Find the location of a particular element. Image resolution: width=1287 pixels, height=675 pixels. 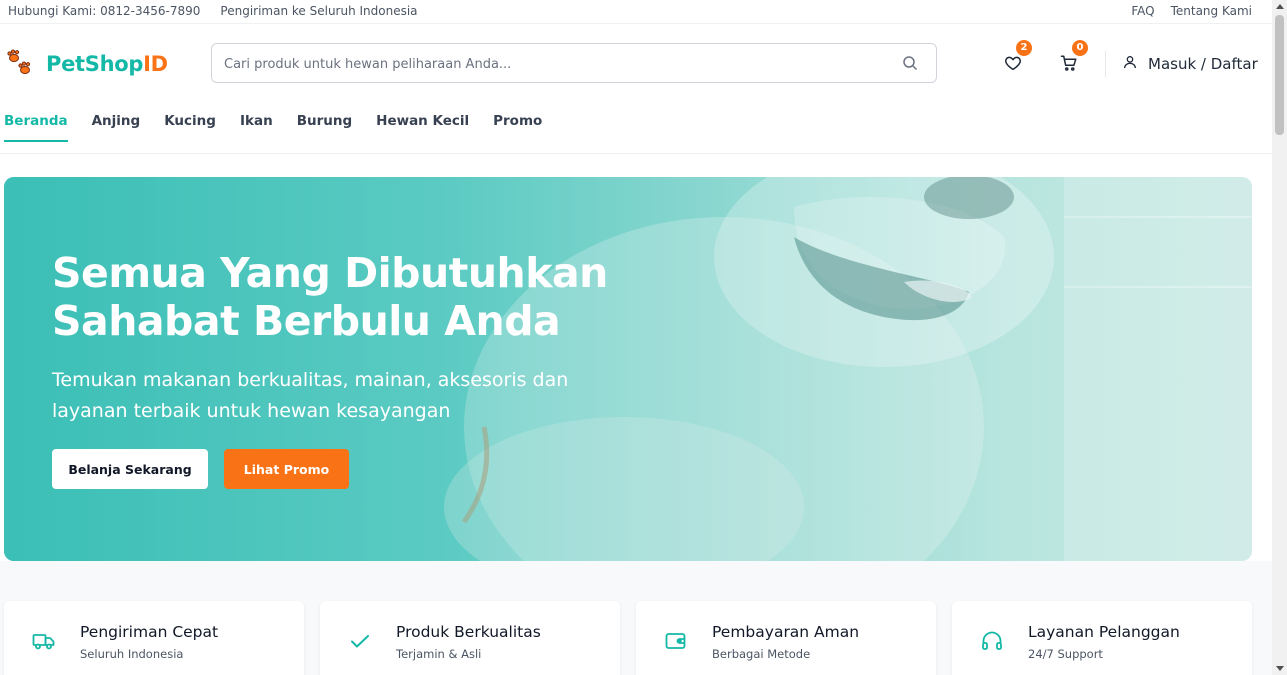

shipping-info: Pengiriman ke Seluruh Indonesia is located at coordinates (319, 11).